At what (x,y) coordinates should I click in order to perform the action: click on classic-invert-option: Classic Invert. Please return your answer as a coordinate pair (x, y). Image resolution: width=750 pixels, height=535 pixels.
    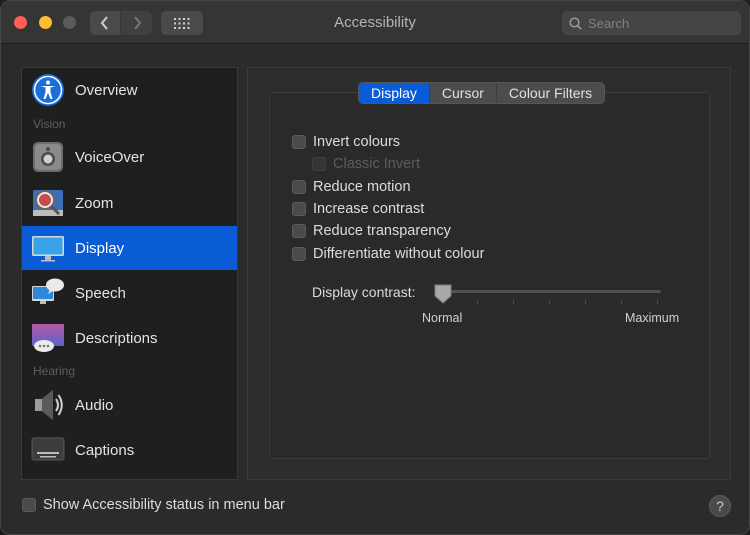
    Looking at the image, I should click on (366, 164).